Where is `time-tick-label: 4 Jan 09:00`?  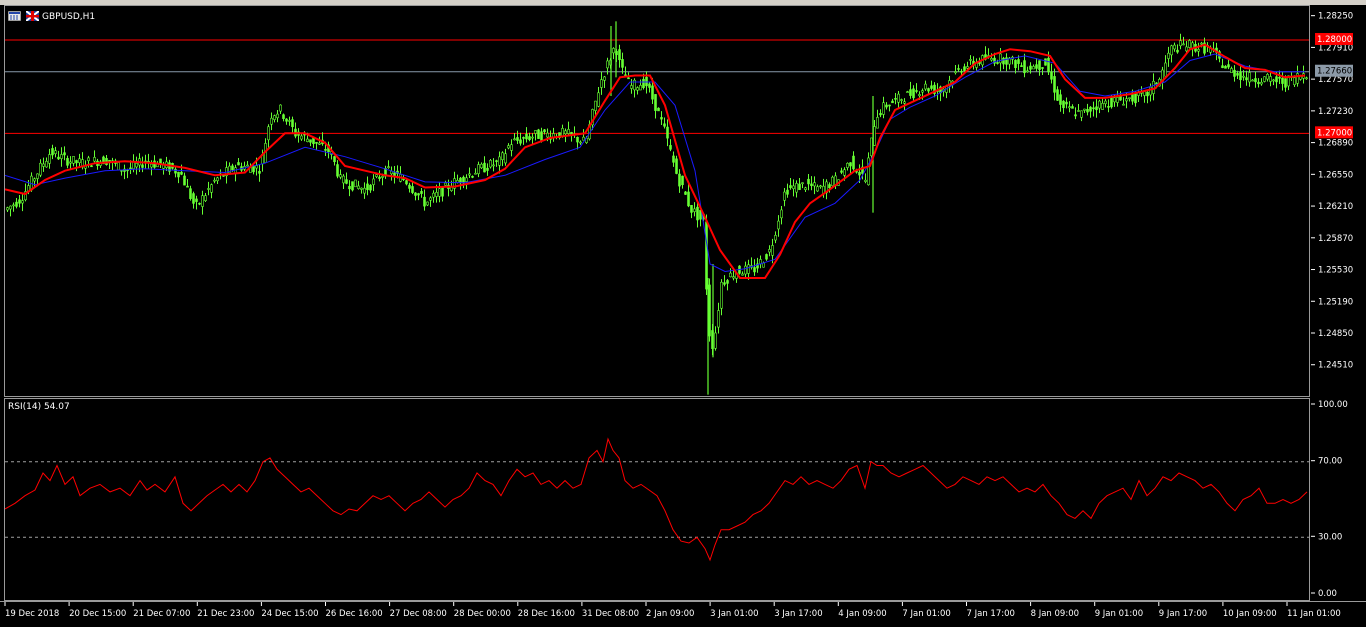
time-tick-label: 4 Jan 09:00 is located at coordinates (862, 614).